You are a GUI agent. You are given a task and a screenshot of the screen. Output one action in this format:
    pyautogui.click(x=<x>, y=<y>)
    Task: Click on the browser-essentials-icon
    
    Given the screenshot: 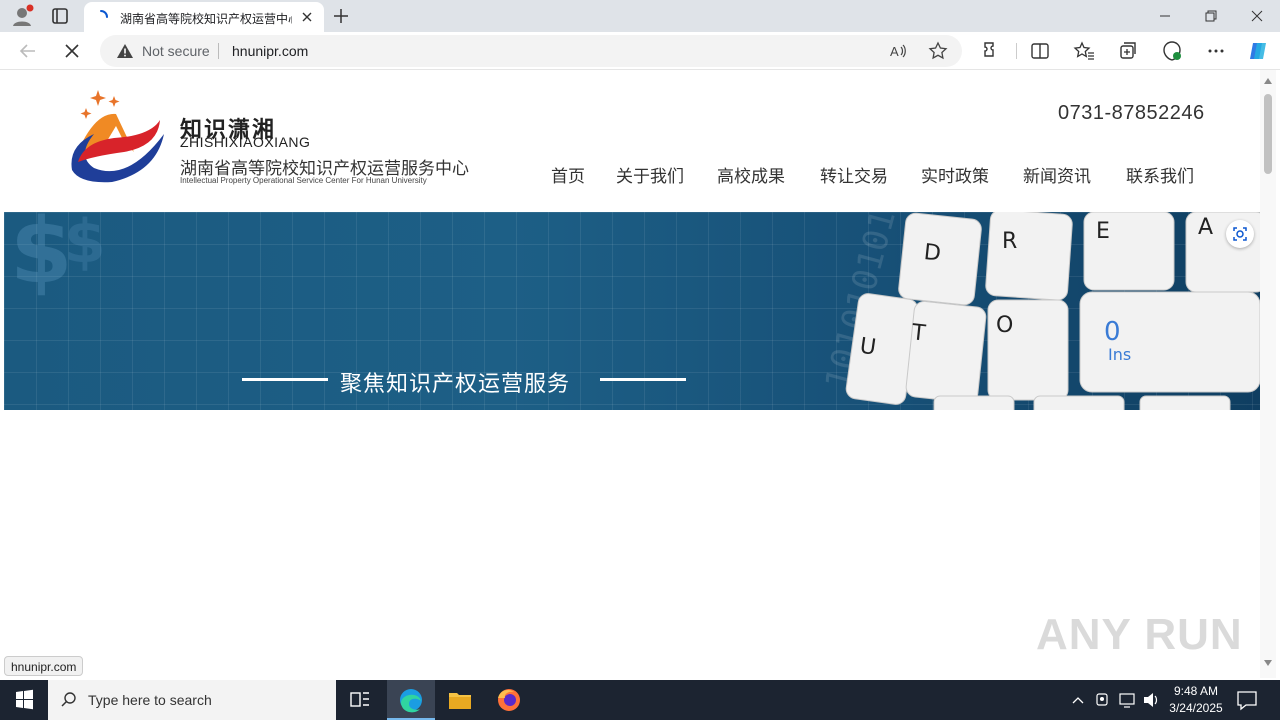 What is the action you would take?
    pyautogui.click(x=1172, y=51)
    